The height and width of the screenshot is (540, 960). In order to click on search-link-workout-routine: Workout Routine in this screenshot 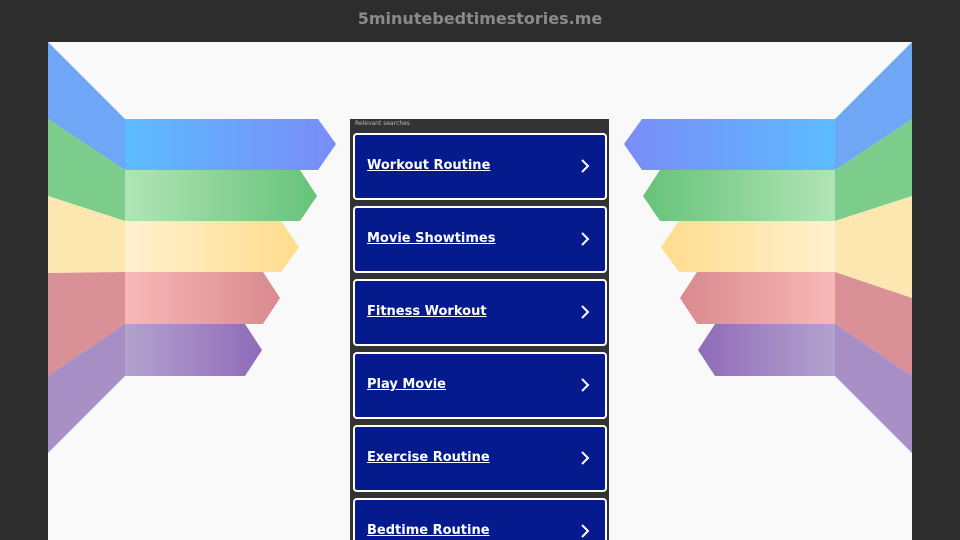, I will do `click(480, 166)`.